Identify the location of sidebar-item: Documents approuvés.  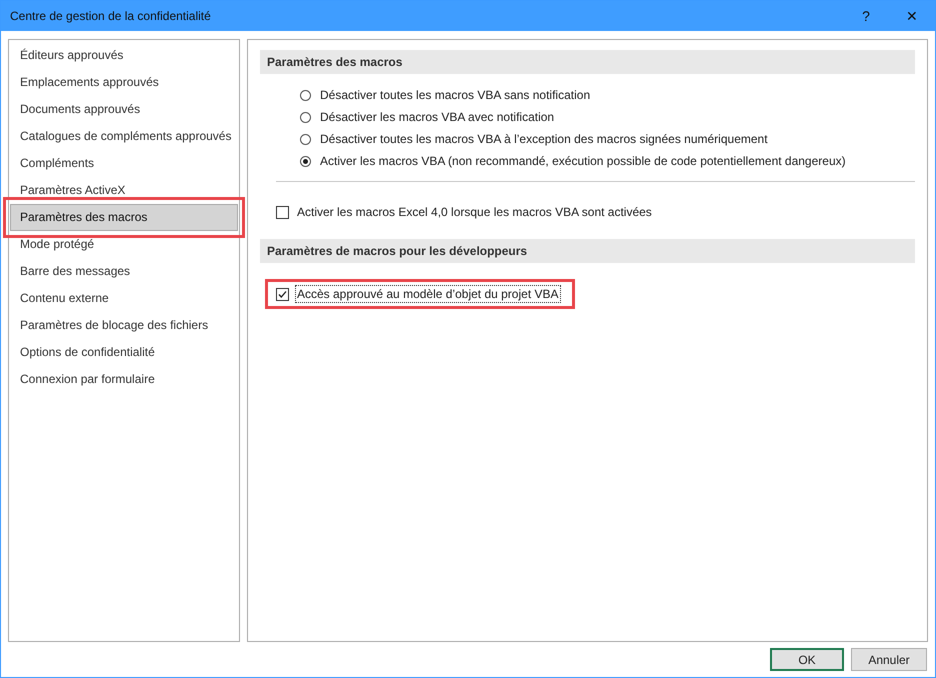
(124, 109).